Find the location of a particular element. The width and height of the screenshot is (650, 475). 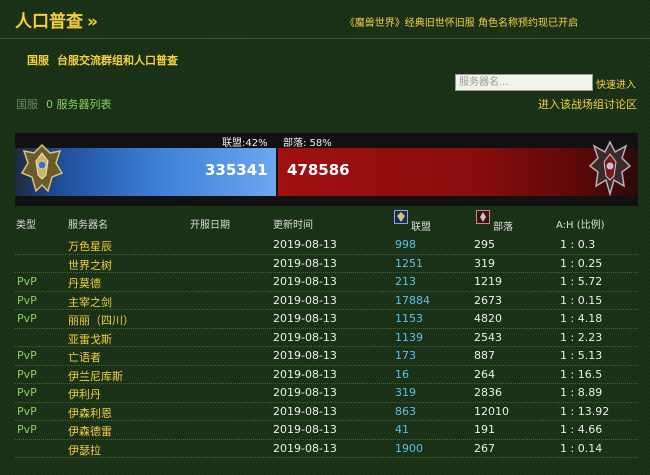

table-row: 伊瑟拉 2019-08-13 1900 267 1 : 0.14 is located at coordinates (326, 448).